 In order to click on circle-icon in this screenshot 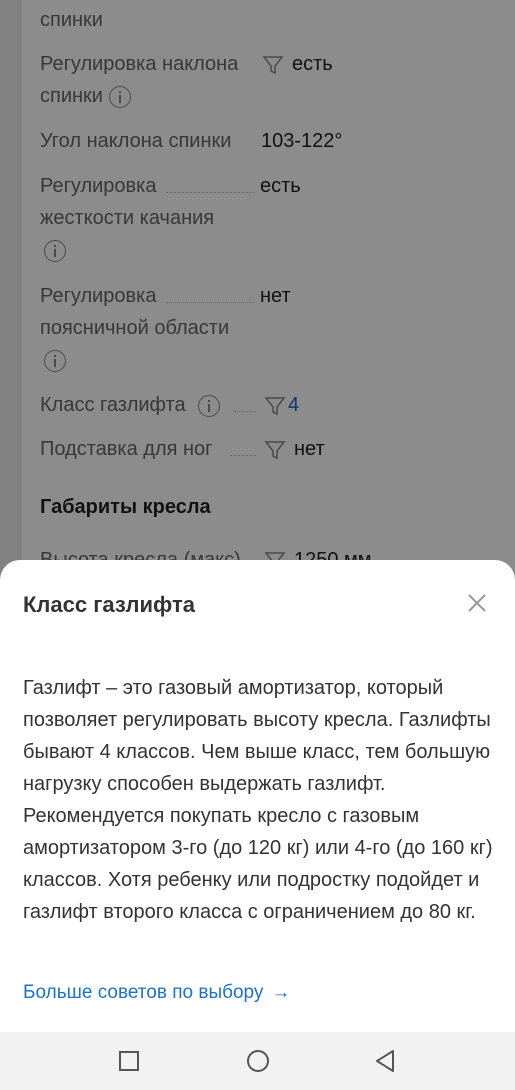, I will do `click(258, 1061)`.